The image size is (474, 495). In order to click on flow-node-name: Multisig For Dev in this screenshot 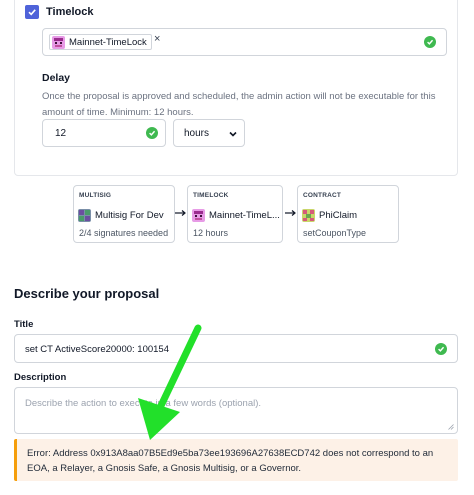, I will do `click(129, 215)`.